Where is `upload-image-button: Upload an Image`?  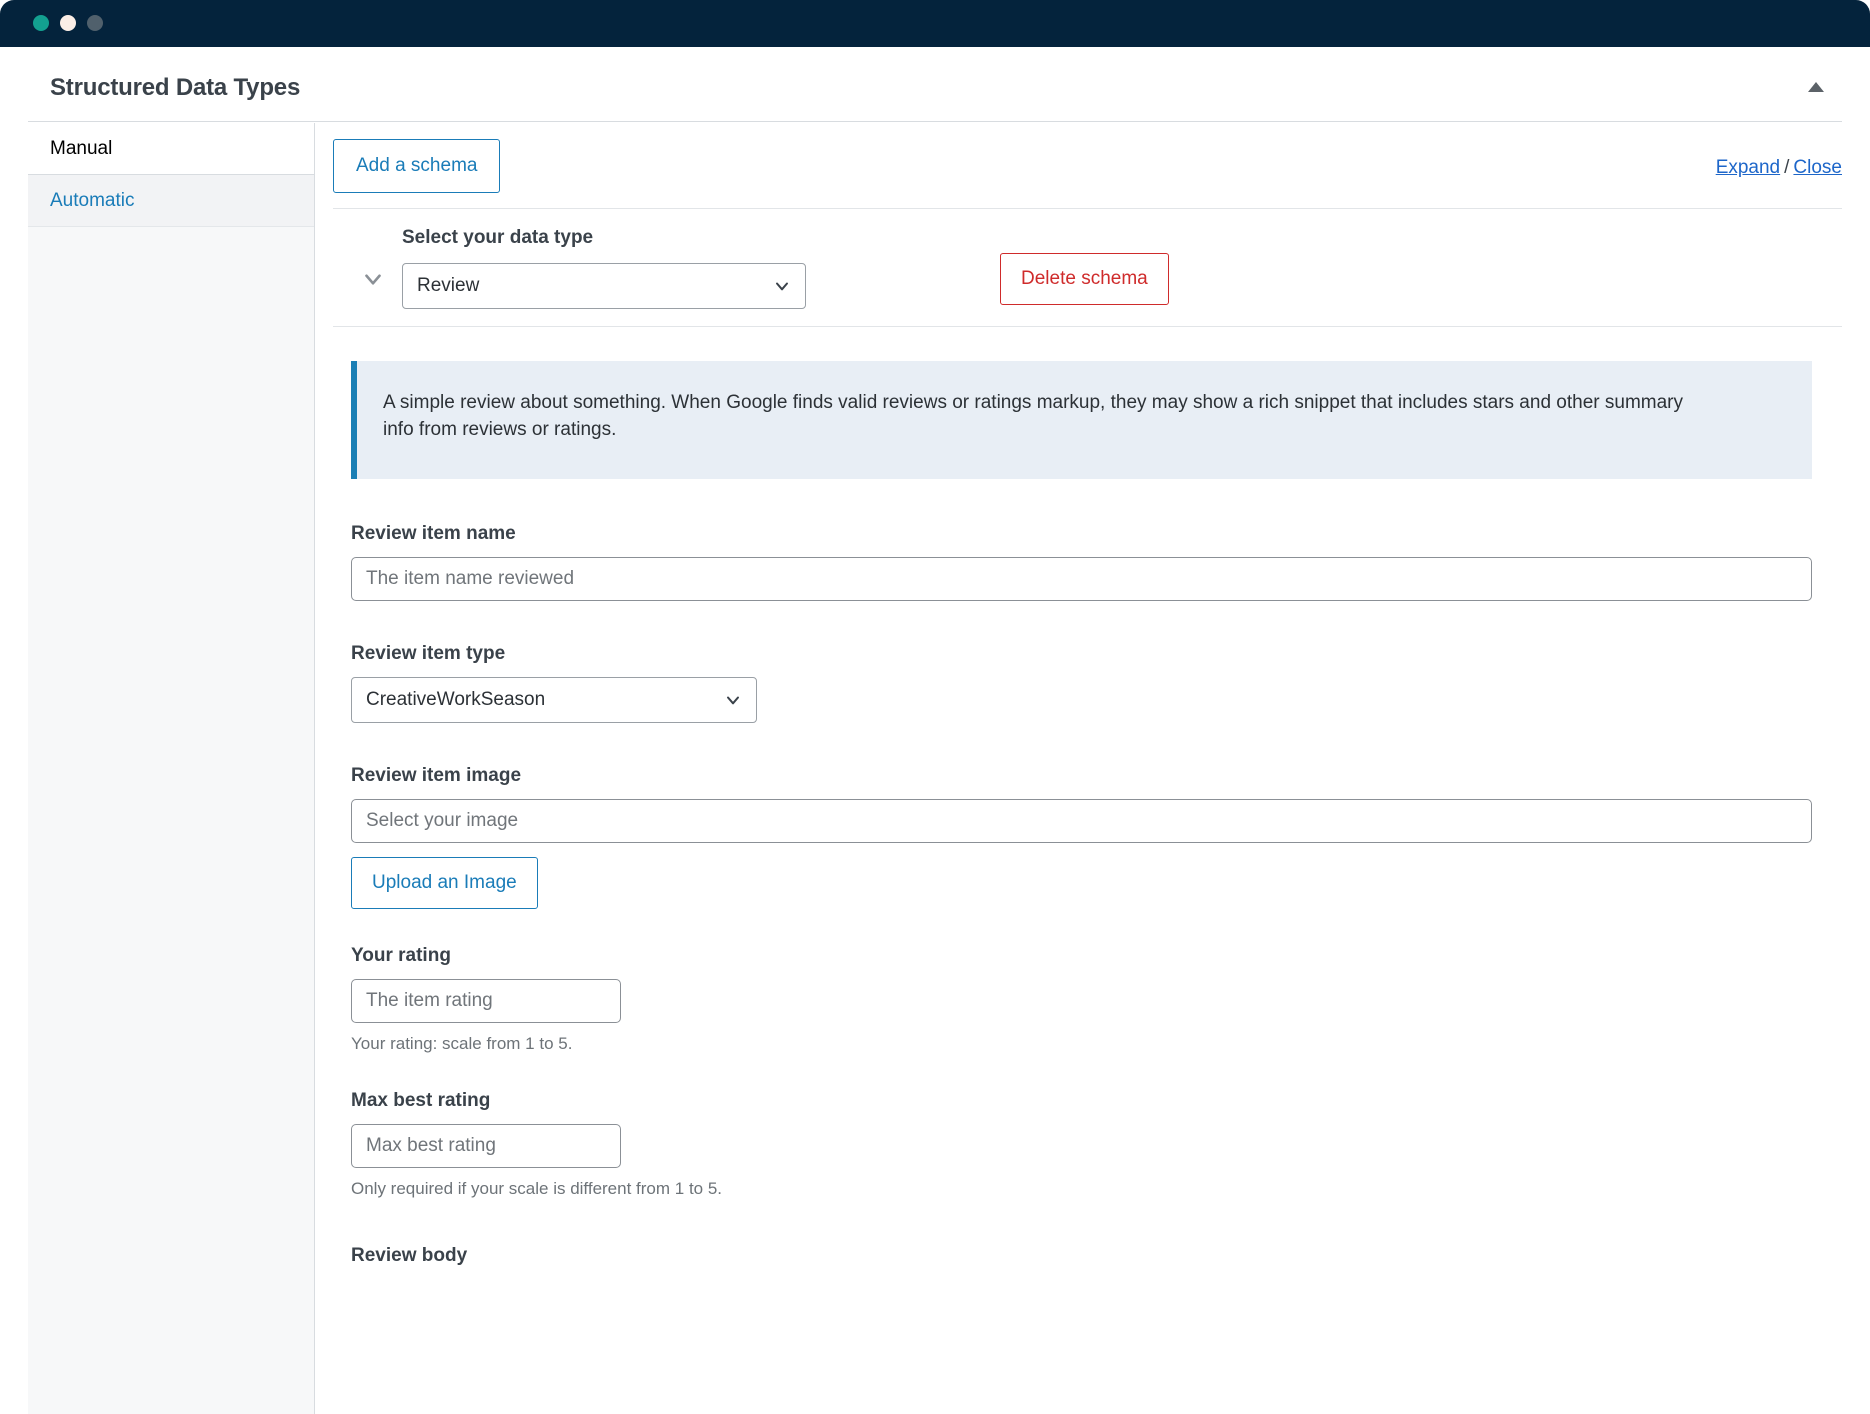 upload-image-button: Upload an Image is located at coordinates (444, 883).